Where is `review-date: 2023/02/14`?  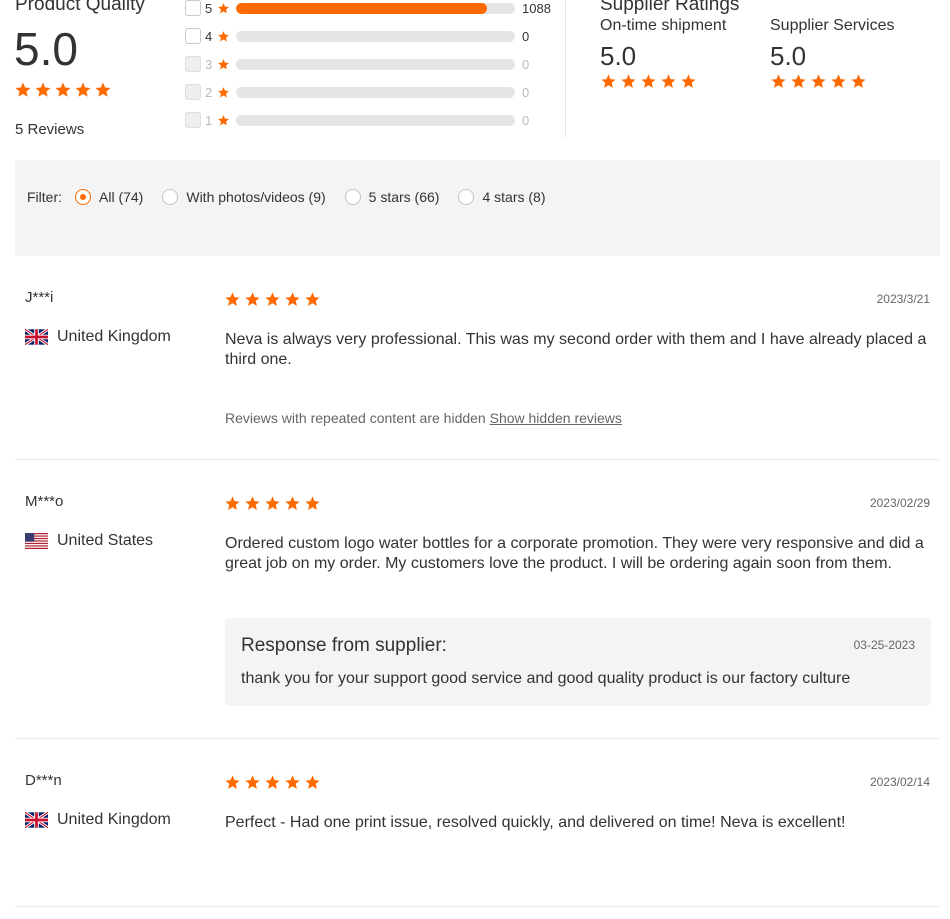
review-date: 2023/02/14 is located at coordinates (899, 782).